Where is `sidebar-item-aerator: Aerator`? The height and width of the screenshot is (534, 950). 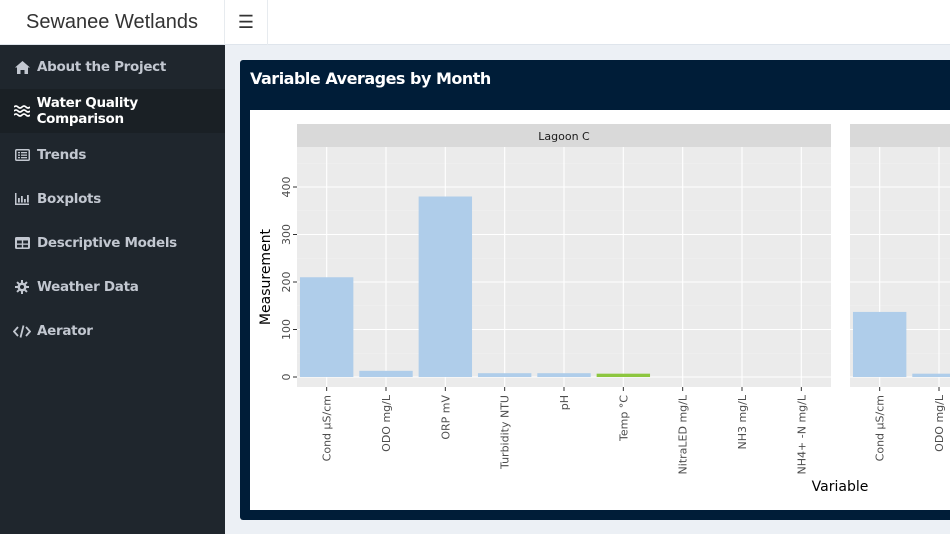 sidebar-item-aerator: Aerator is located at coordinates (112, 331).